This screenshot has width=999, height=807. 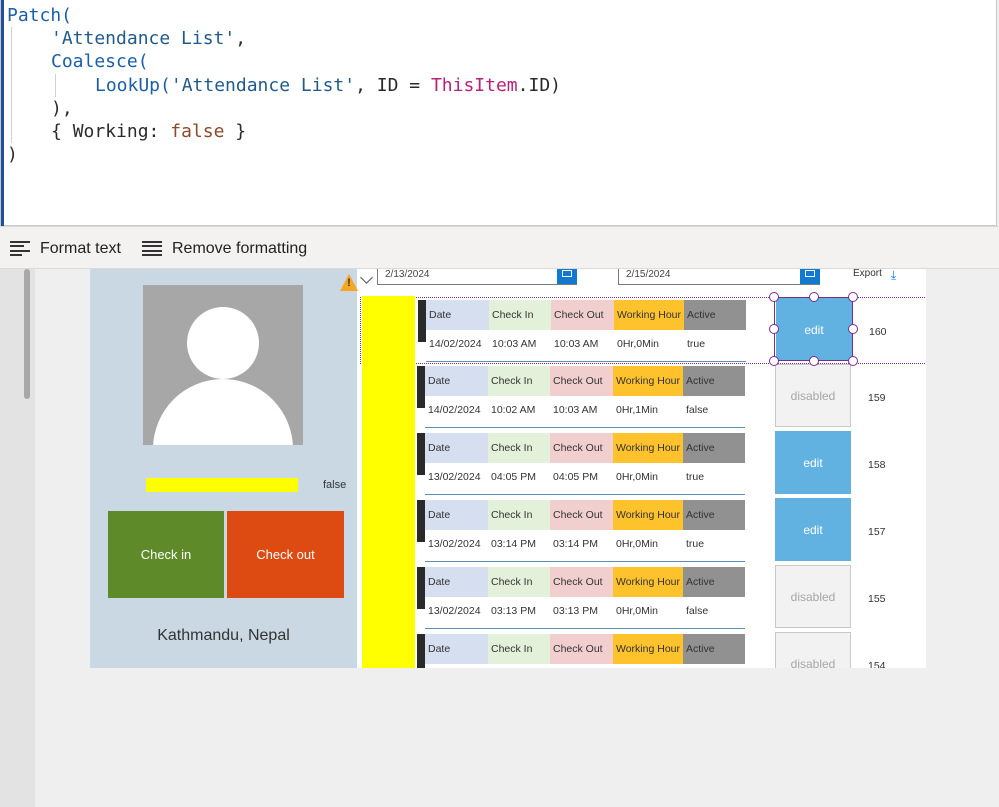 I want to click on export-button: Export, so click(x=867, y=274).